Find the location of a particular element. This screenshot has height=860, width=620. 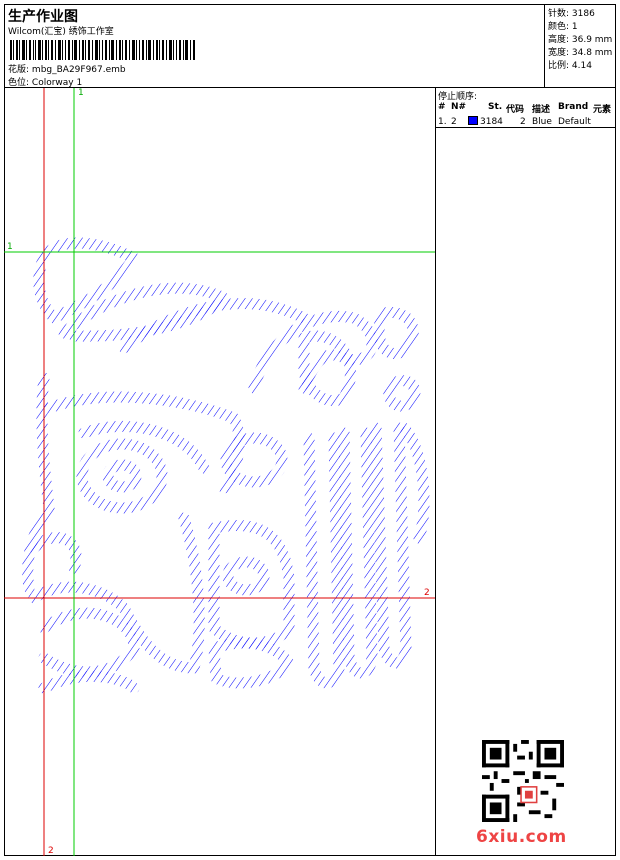

row-code: 2 is located at coordinates (523, 122).